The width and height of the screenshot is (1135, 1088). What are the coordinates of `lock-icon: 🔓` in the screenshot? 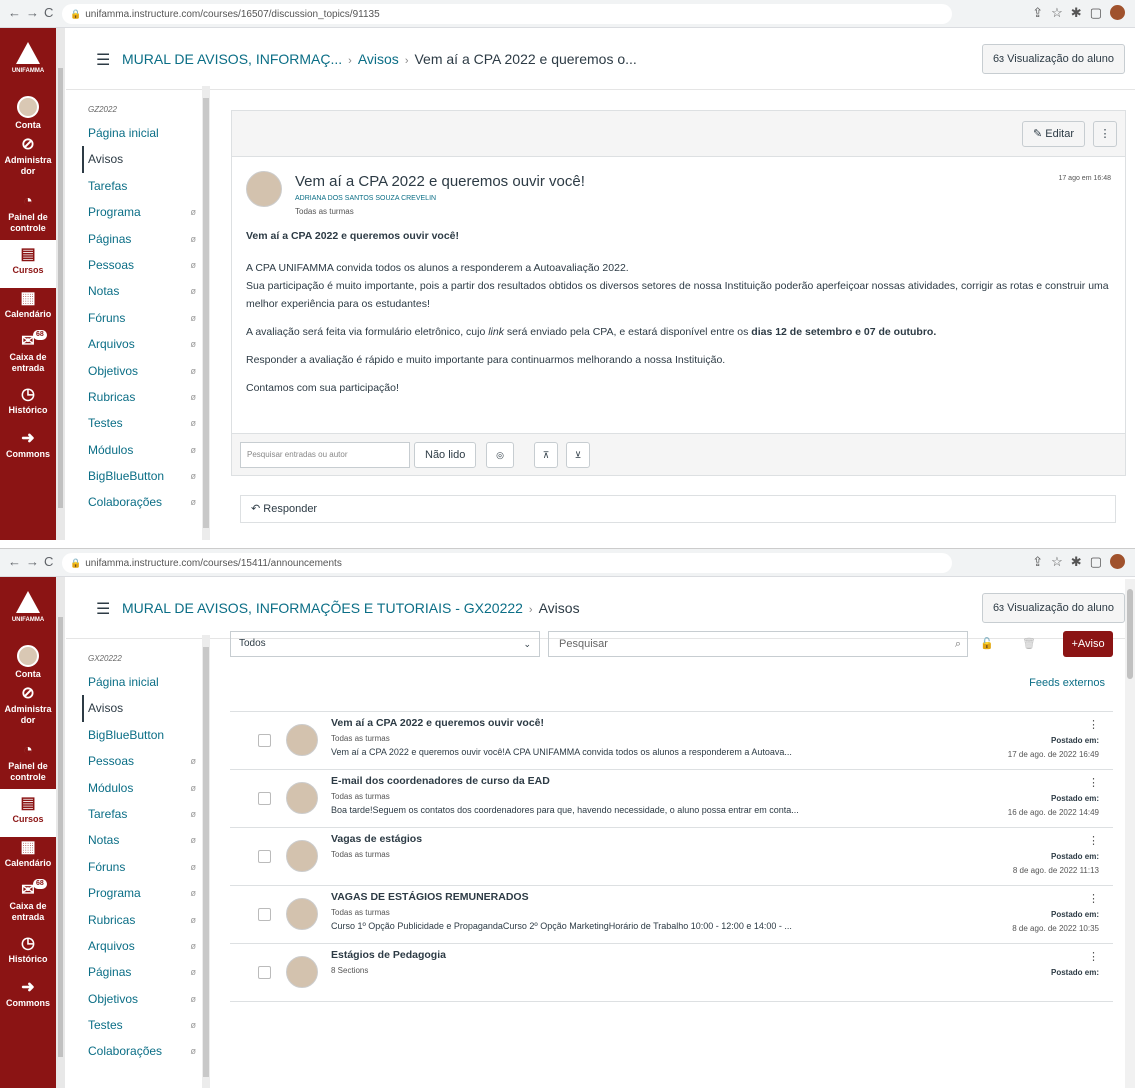 It's located at (987, 644).